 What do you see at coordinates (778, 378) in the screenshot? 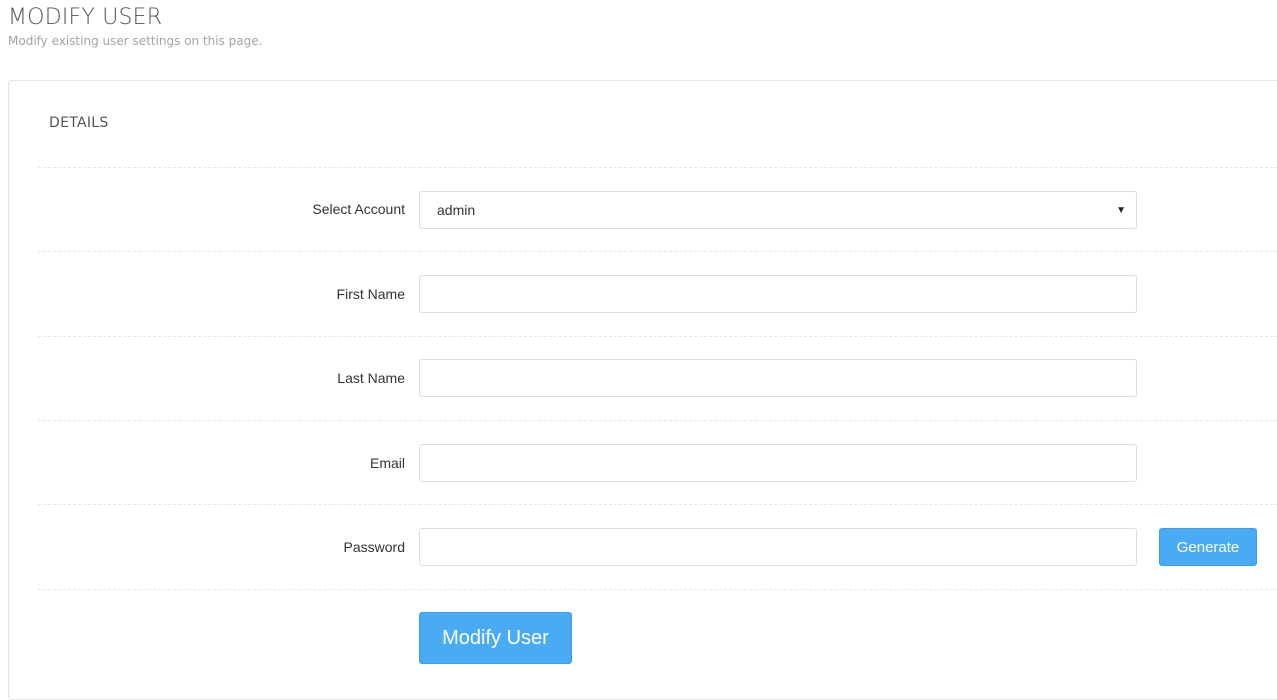
I see `last-name-input` at bounding box center [778, 378].